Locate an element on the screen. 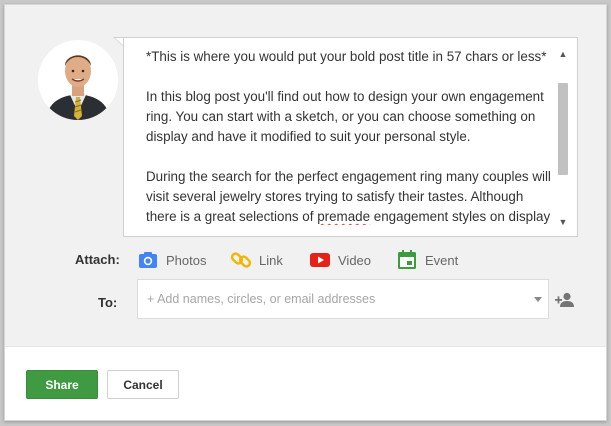 This screenshot has height=426, width=611. youtube-icon is located at coordinates (320, 260).